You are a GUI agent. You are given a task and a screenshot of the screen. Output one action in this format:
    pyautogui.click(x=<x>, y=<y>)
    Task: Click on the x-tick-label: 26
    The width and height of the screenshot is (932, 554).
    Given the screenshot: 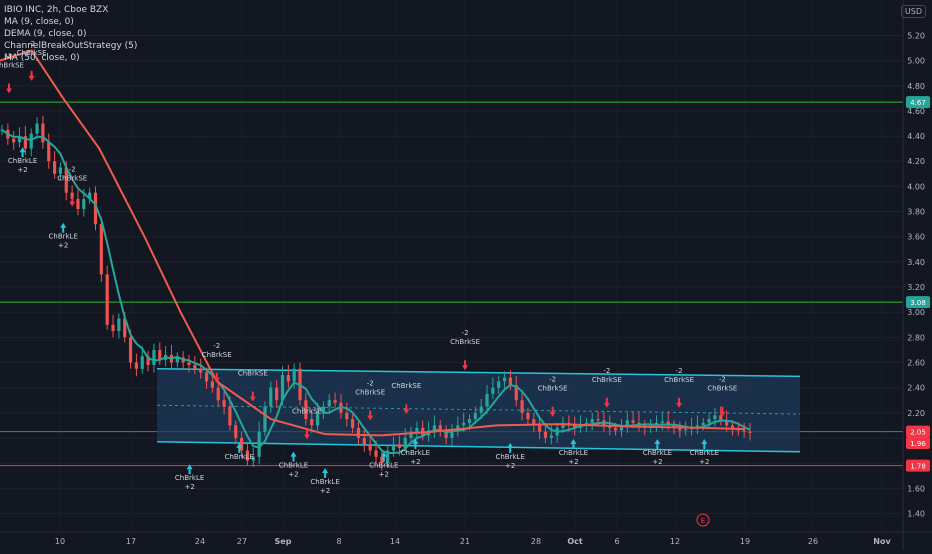 What is the action you would take?
    pyautogui.click(x=813, y=541)
    